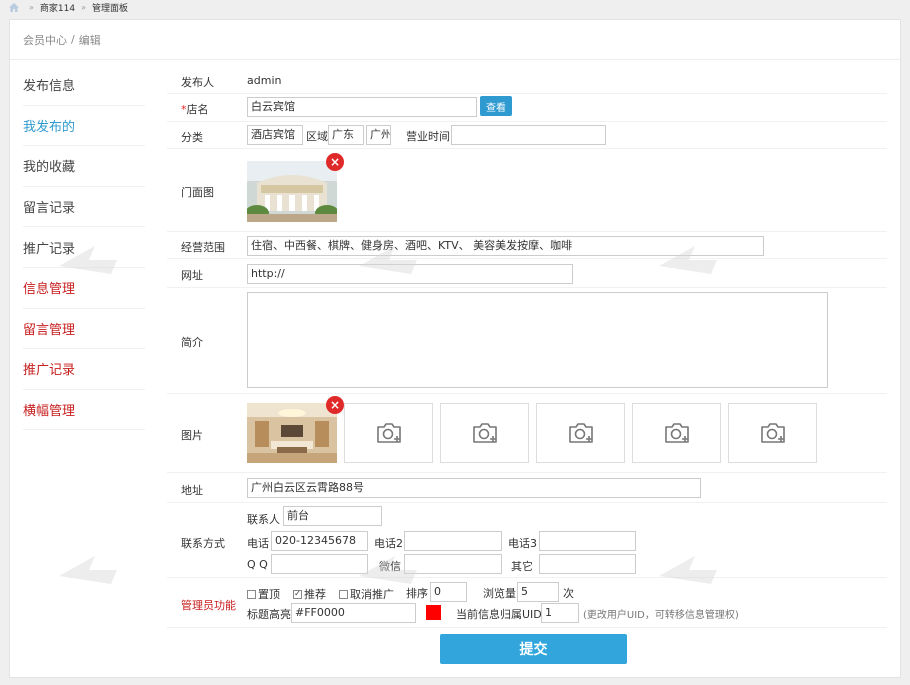 This screenshot has height=685, width=910. What do you see at coordinates (410, 274) in the screenshot?
I see `website-input: http://` at bounding box center [410, 274].